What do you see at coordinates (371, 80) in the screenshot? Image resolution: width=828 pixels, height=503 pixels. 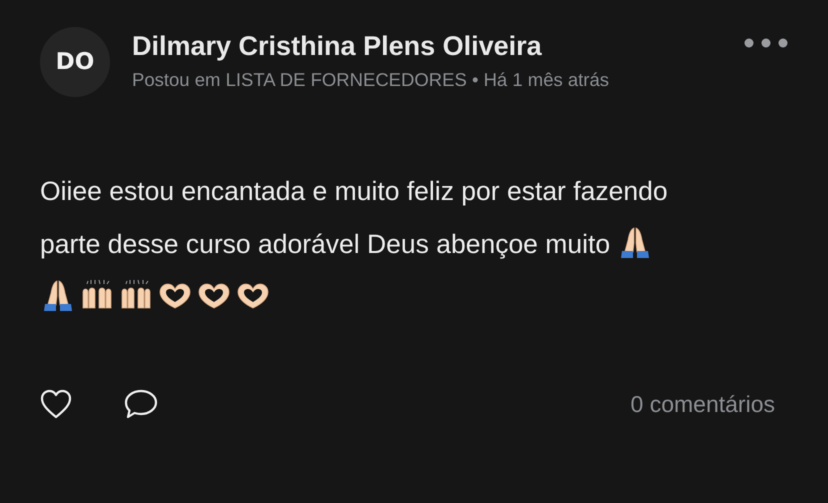 I see `post-meta: Postou em LISTA DE FORNECEDORES • Há 1 mês atrás` at bounding box center [371, 80].